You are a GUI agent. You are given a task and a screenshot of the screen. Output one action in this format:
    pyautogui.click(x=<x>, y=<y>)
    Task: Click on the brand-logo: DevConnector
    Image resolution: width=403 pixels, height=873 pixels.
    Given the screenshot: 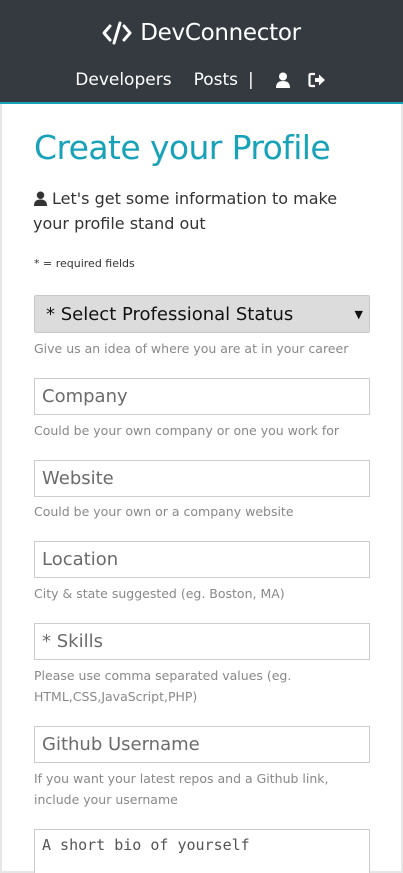 What is the action you would take?
    pyautogui.click(x=201, y=33)
    